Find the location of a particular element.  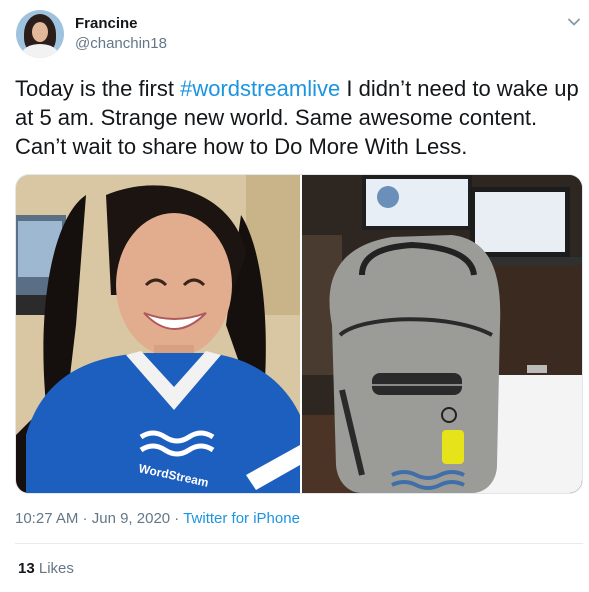

tweet-time: 10:27 AM is located at coordinates (46, 518).